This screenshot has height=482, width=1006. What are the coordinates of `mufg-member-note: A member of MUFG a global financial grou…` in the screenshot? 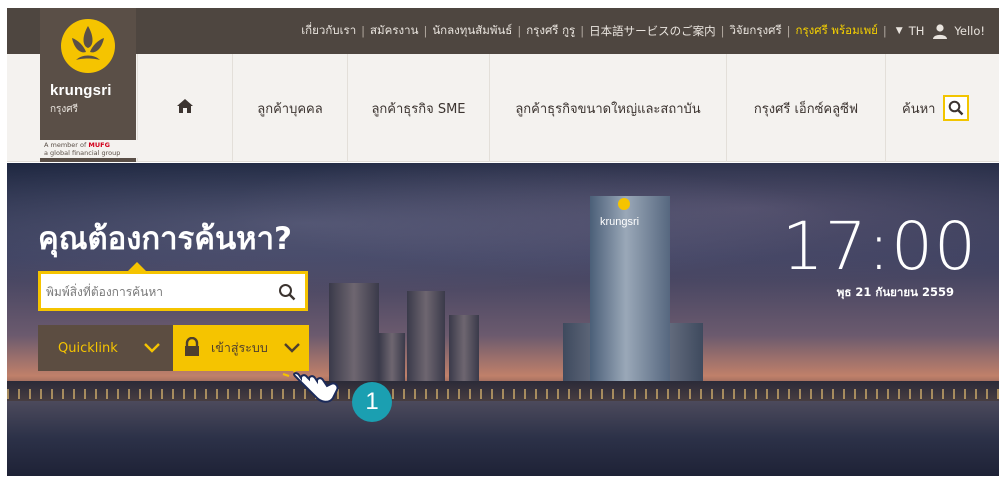 It's located at (105, 149).